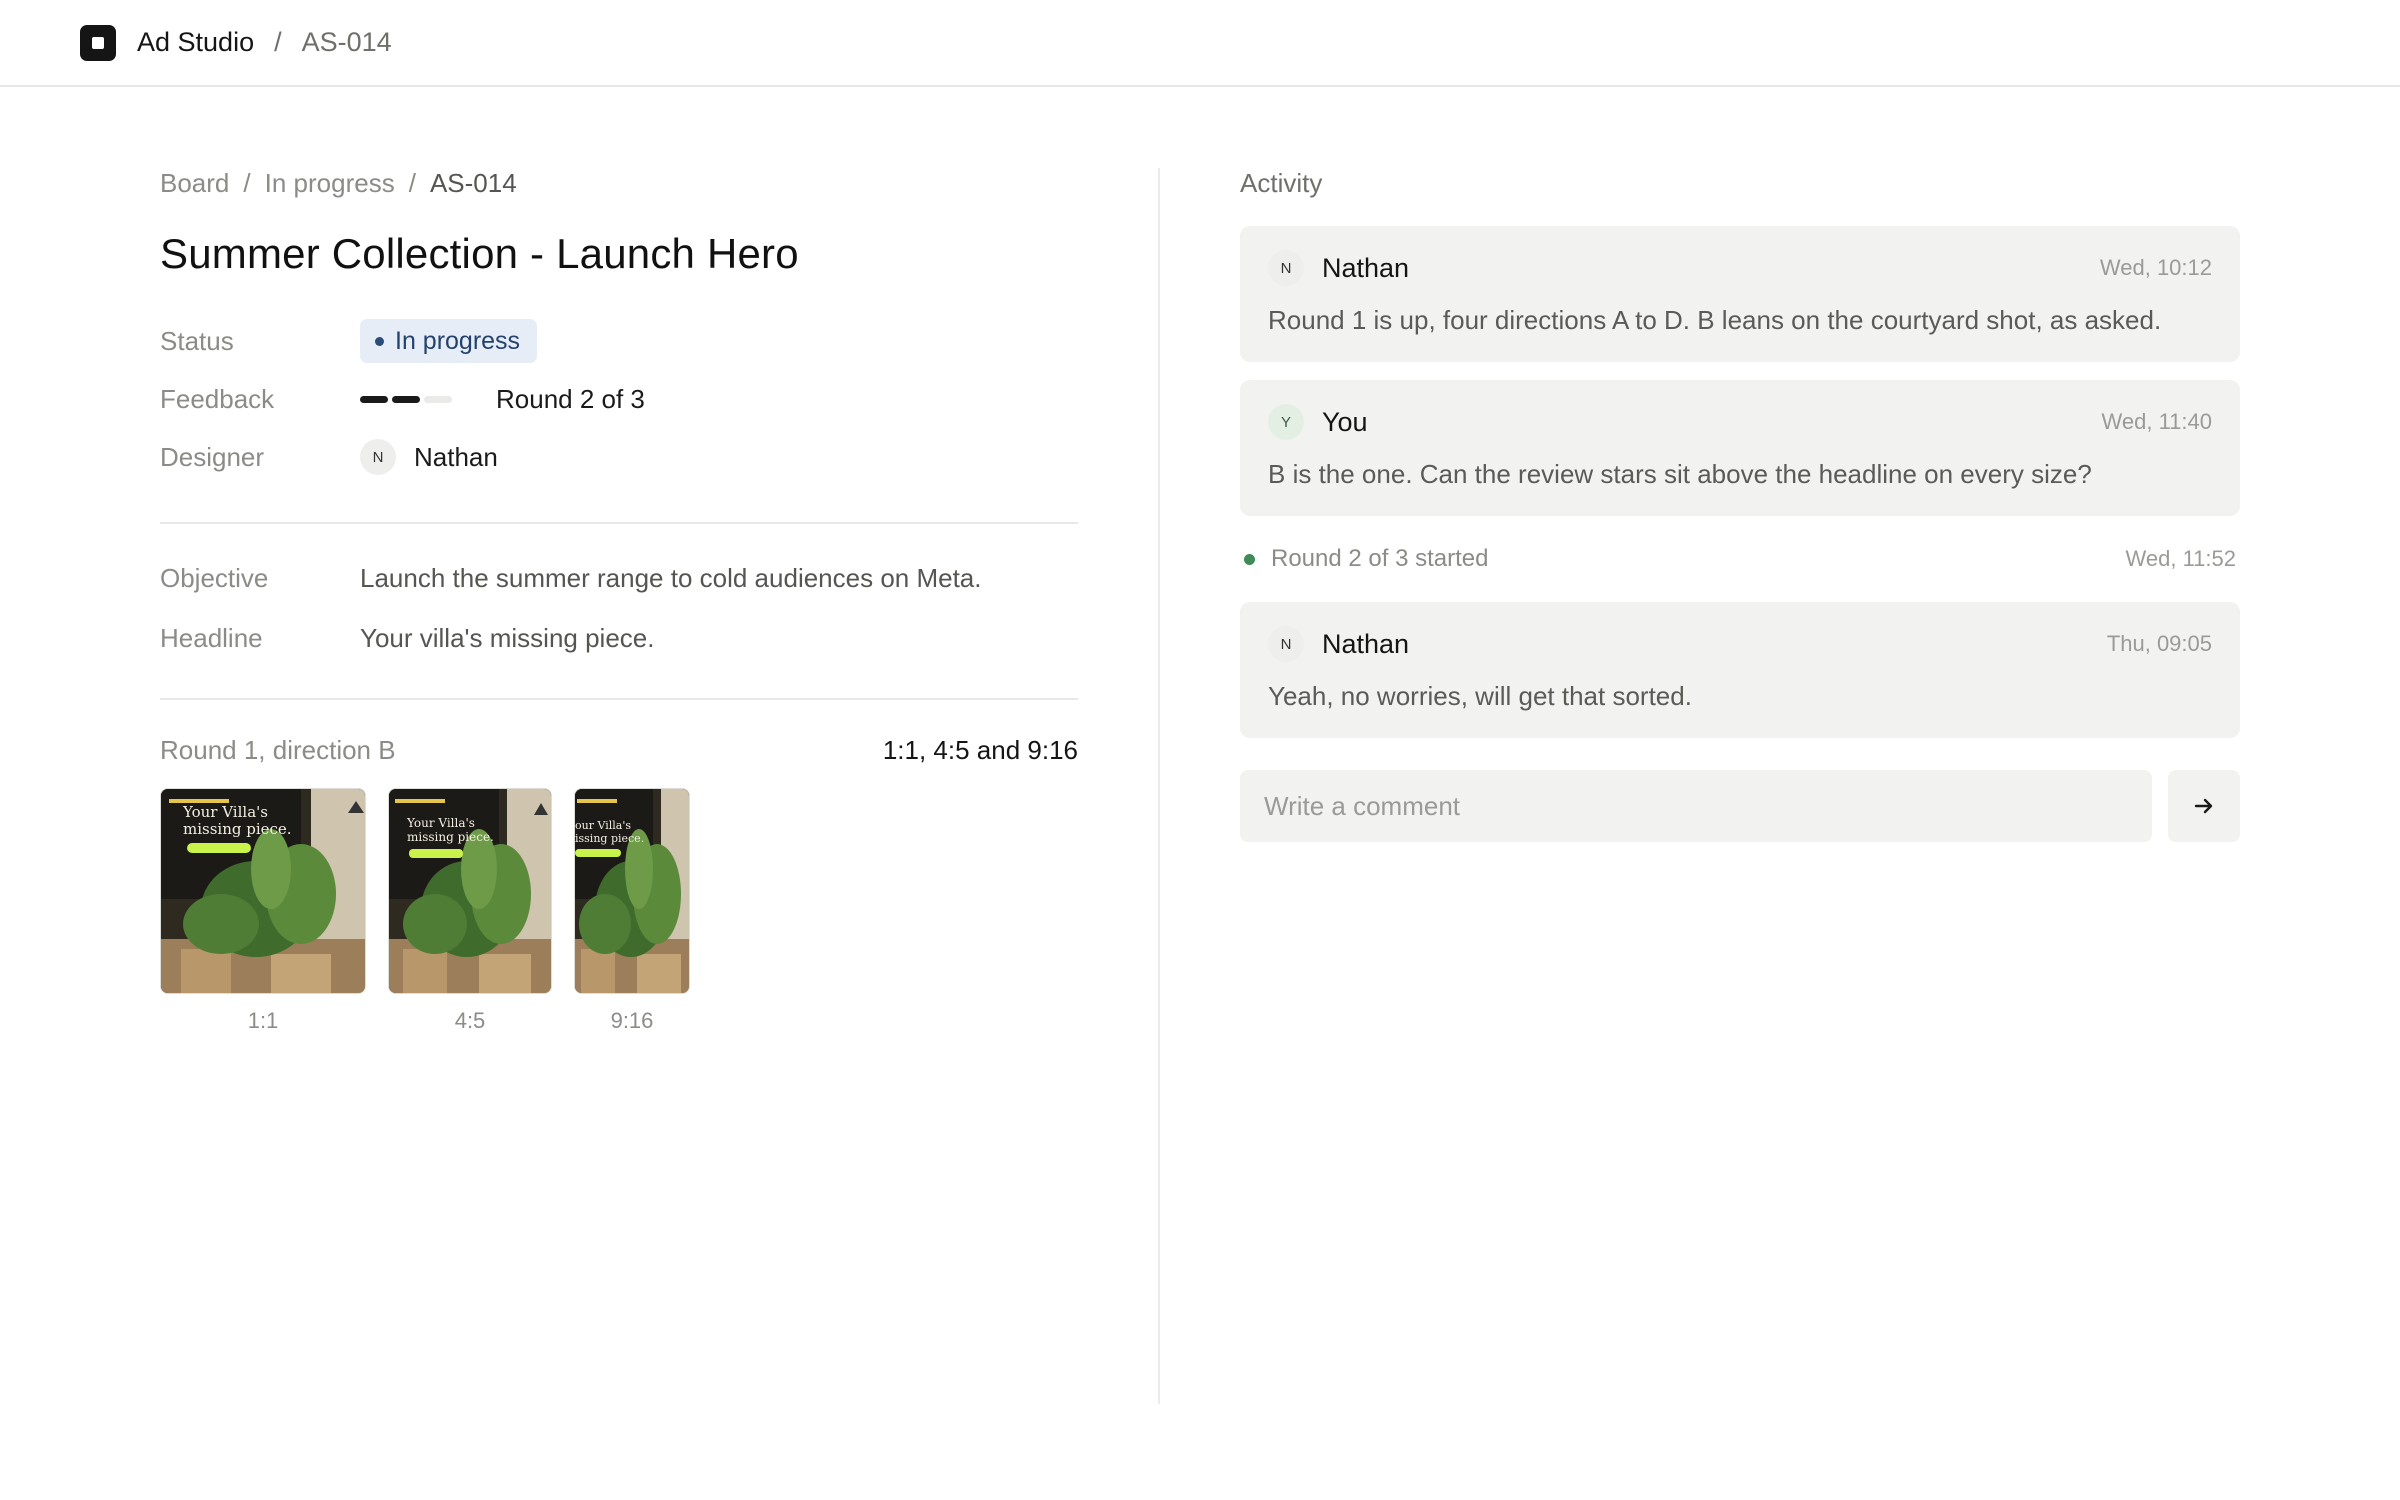  Describe the element at coordinates (1380, 558) in the screenshot. I see `event-text: Round 2 of 3 started` at that location.